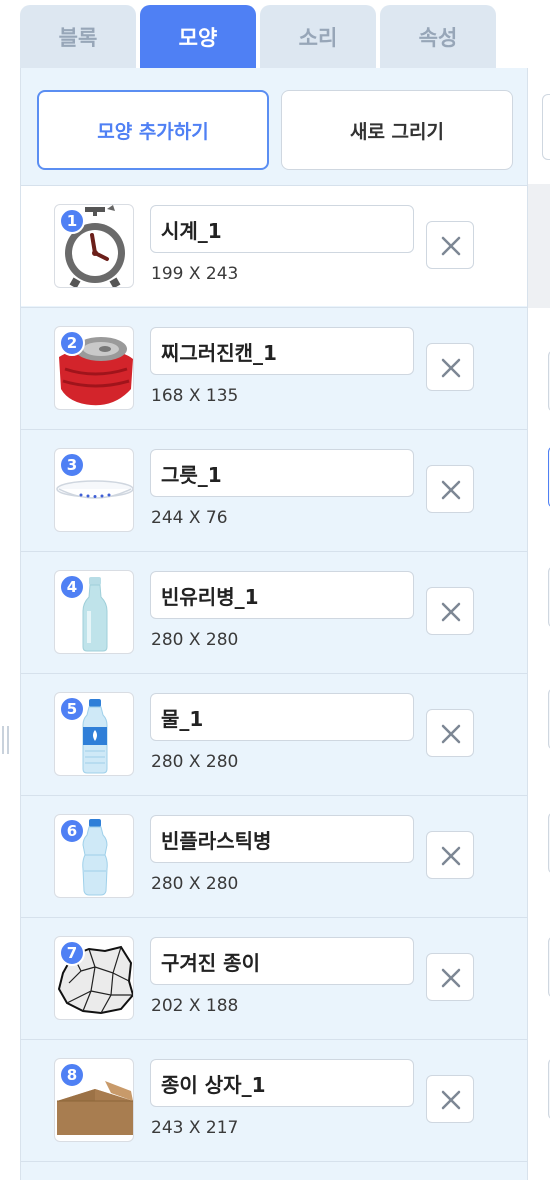 This screenshot has height=1180, width=550. I want to click on tab-sounds: 소리, so click(318, 36).